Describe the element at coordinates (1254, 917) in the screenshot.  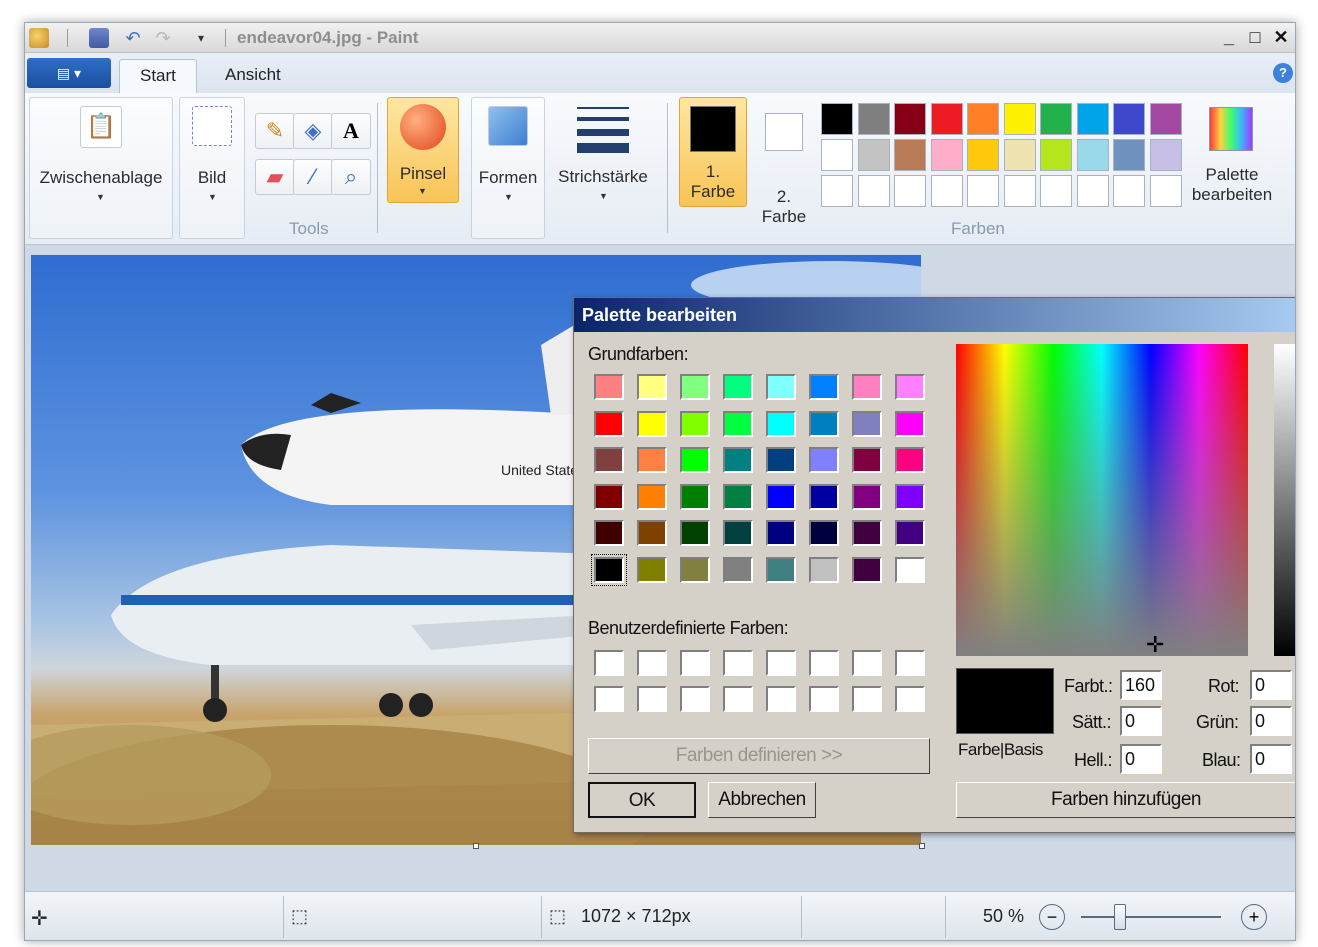
I see `zoom-in-icon: +` at that location.